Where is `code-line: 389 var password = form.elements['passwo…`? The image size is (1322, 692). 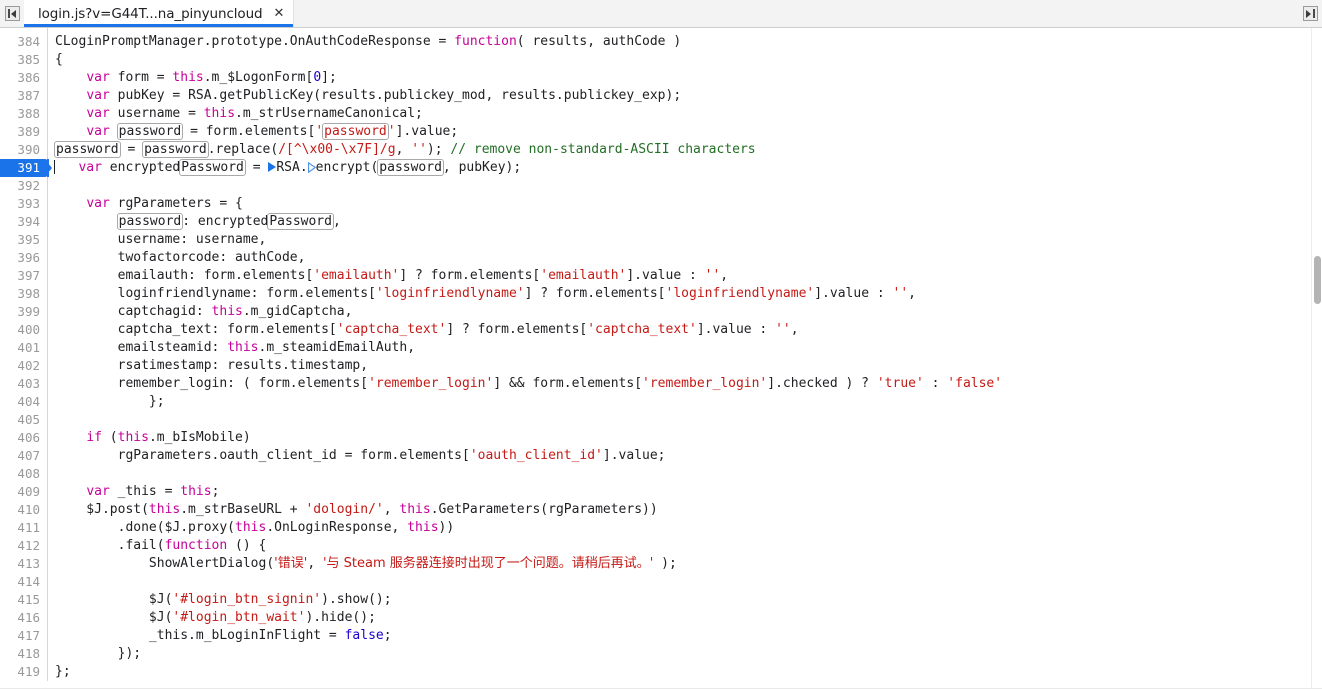 code-line: 389 var password = form.elements['passwo… is located at coordinates (661, 132).